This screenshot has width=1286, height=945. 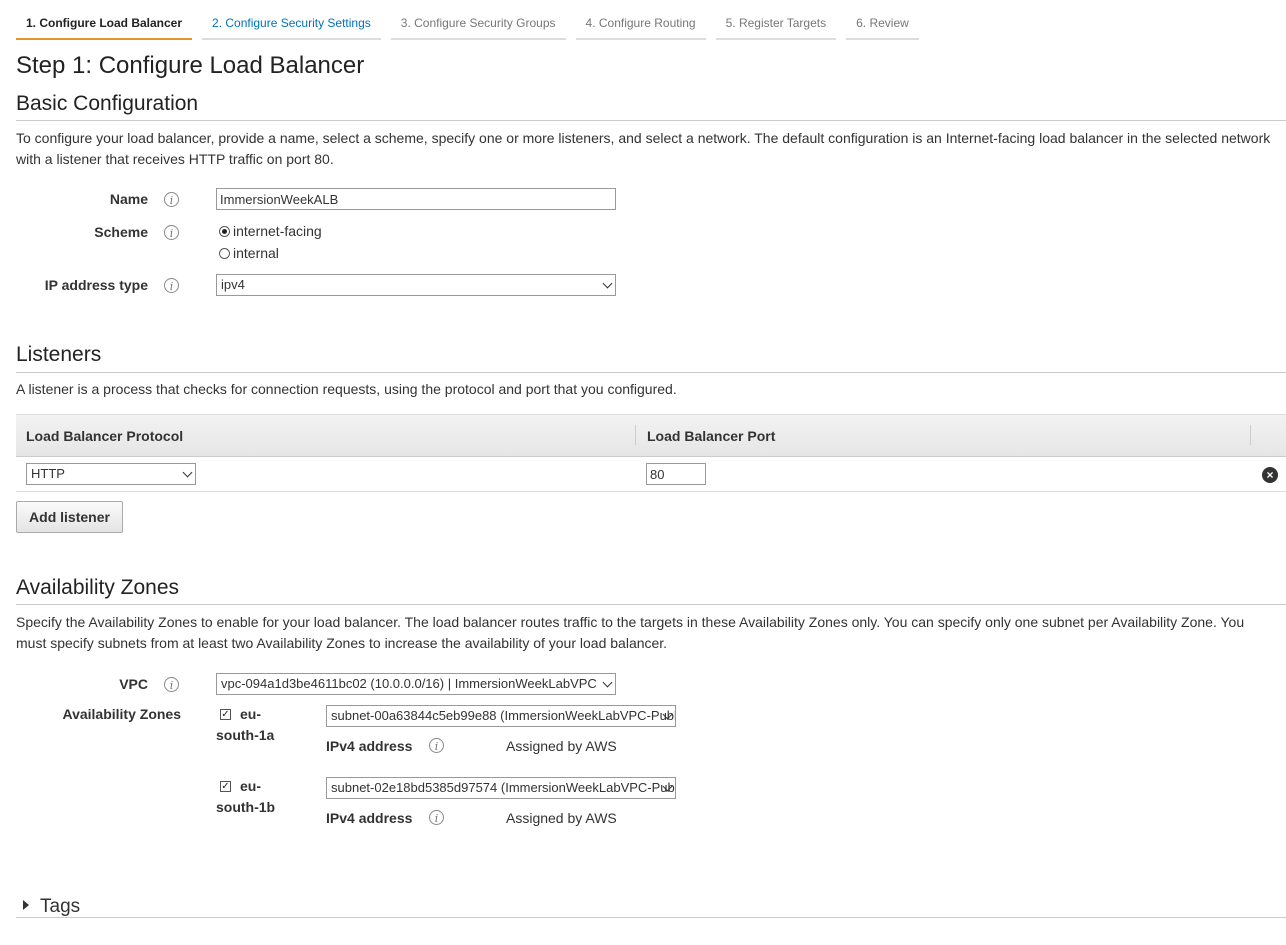 What do you see at coordinates (60, 907) in the screenshot?
I see `tags-section-toggle: Tags` at bounding box center [60, 907].